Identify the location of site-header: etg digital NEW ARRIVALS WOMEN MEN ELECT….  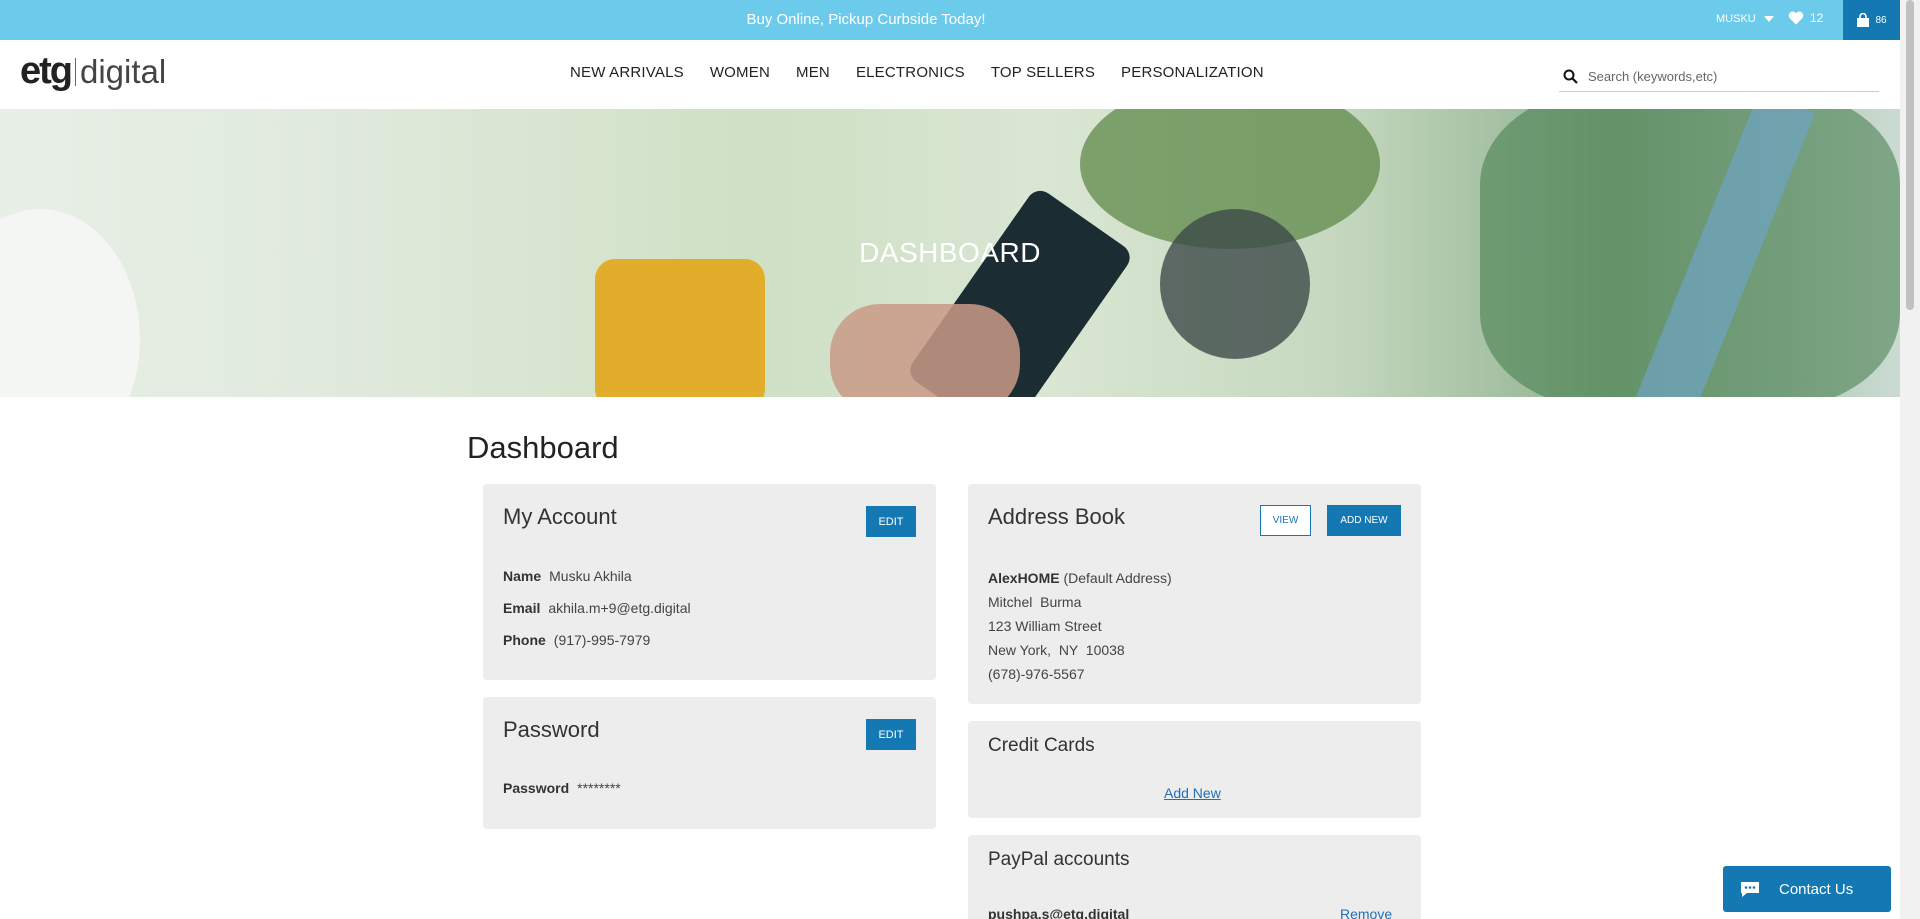
(950, 74).